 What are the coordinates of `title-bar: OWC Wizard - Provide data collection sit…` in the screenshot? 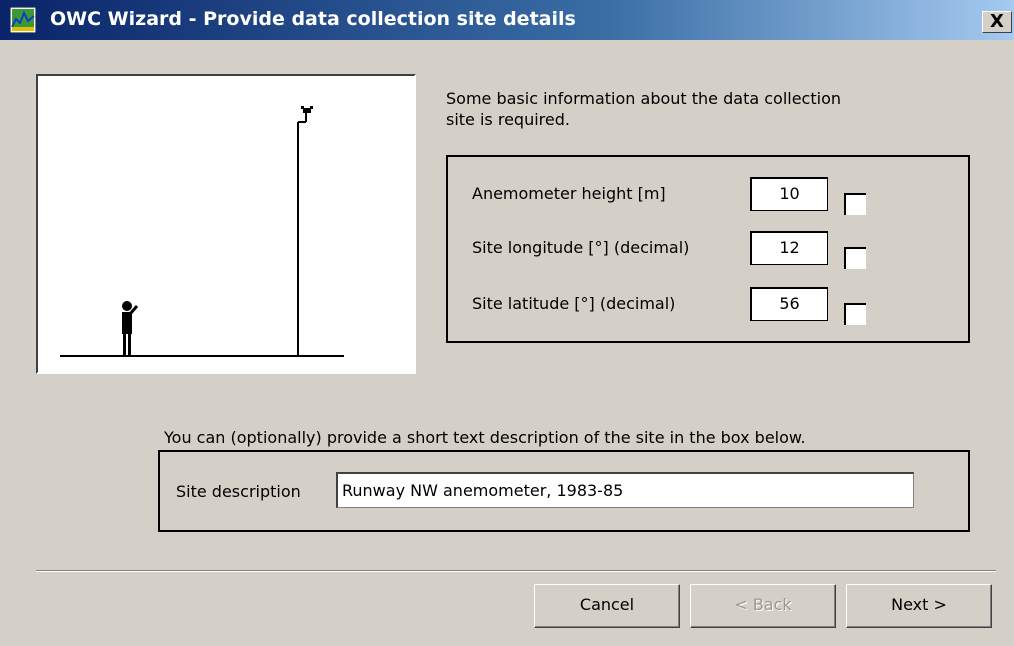 It's located at (507, 20).